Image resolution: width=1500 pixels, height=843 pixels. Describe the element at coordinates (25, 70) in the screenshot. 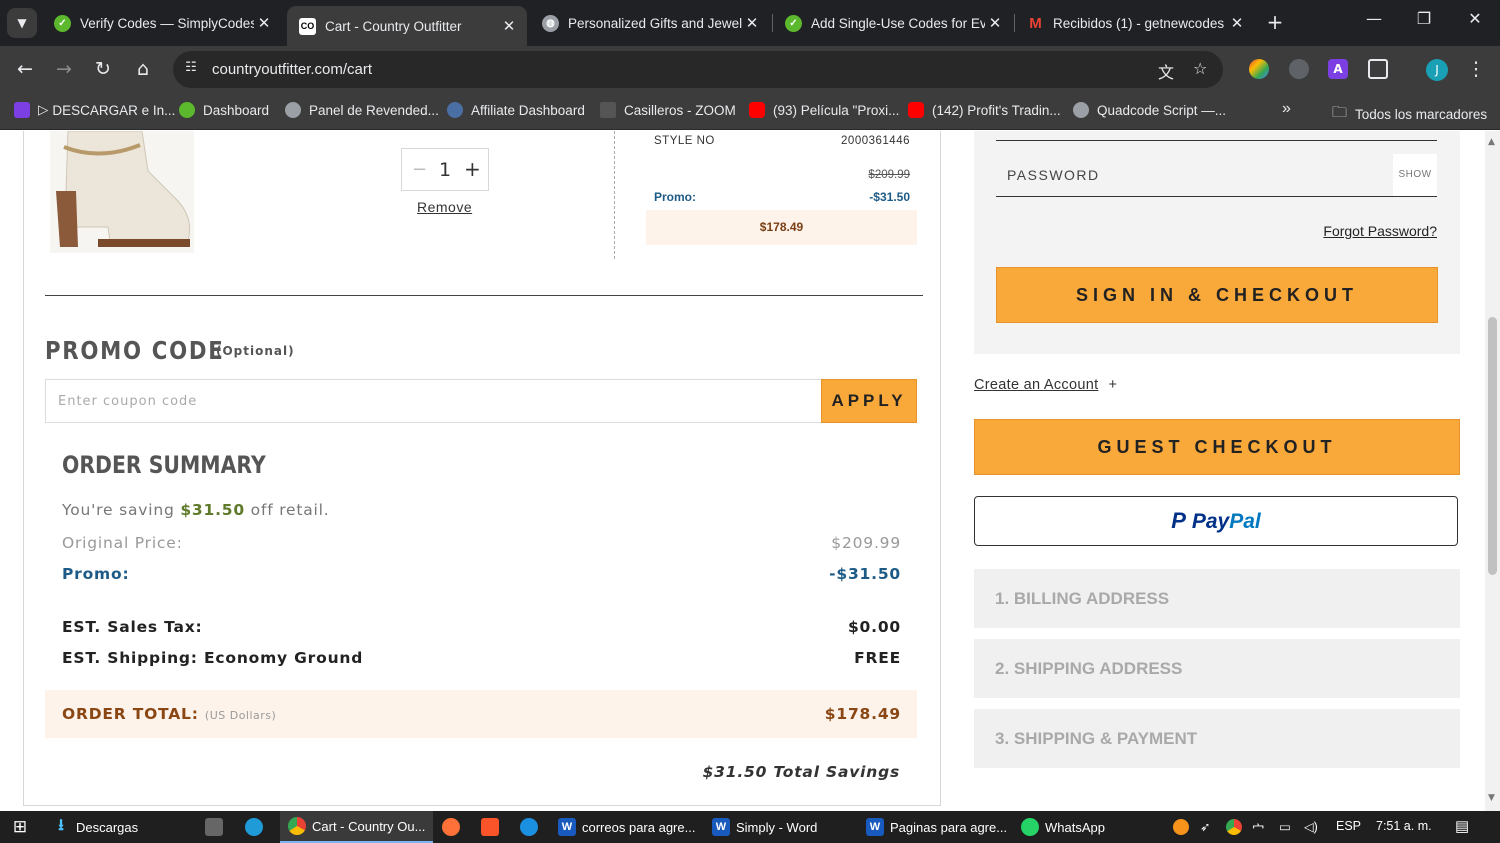

I see `back-arrow-icon: ←` at that location.